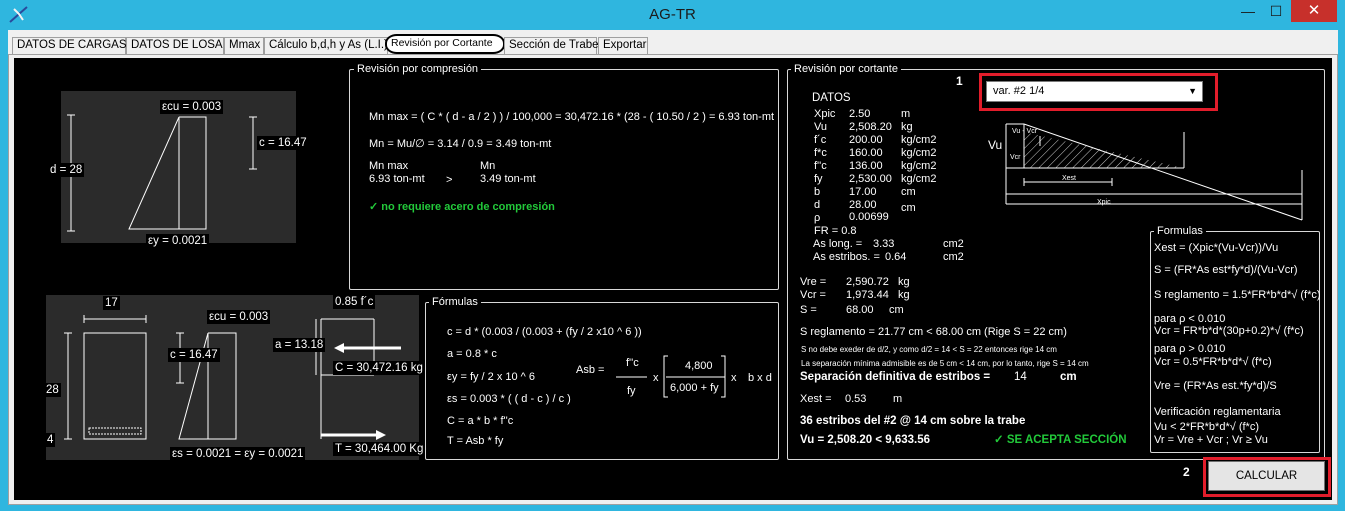 The height and width of the screenshot is (511, 1345). What do you see at coordinates (1237, 295) in the screenshot?
I see `f2-sreg: S reglamento = 1.5*FR*b*d*√ (f*c)` at bounding box center [1237, 295].